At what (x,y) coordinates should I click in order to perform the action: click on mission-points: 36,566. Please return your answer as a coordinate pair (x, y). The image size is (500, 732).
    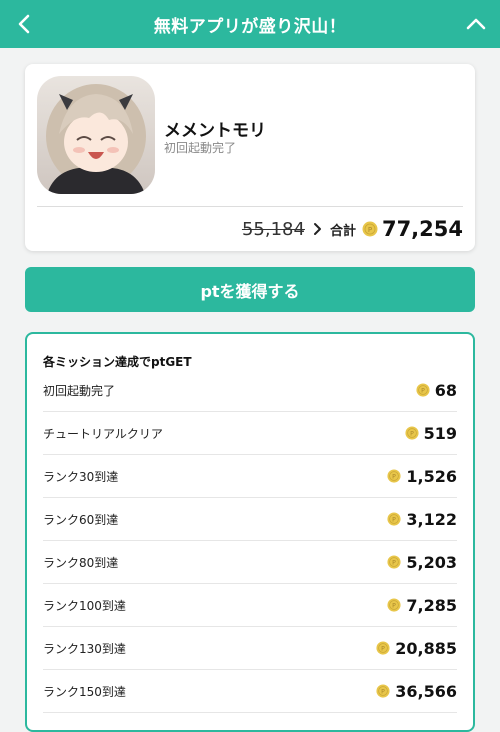
    Looking at the image, I should click on (426, 691).